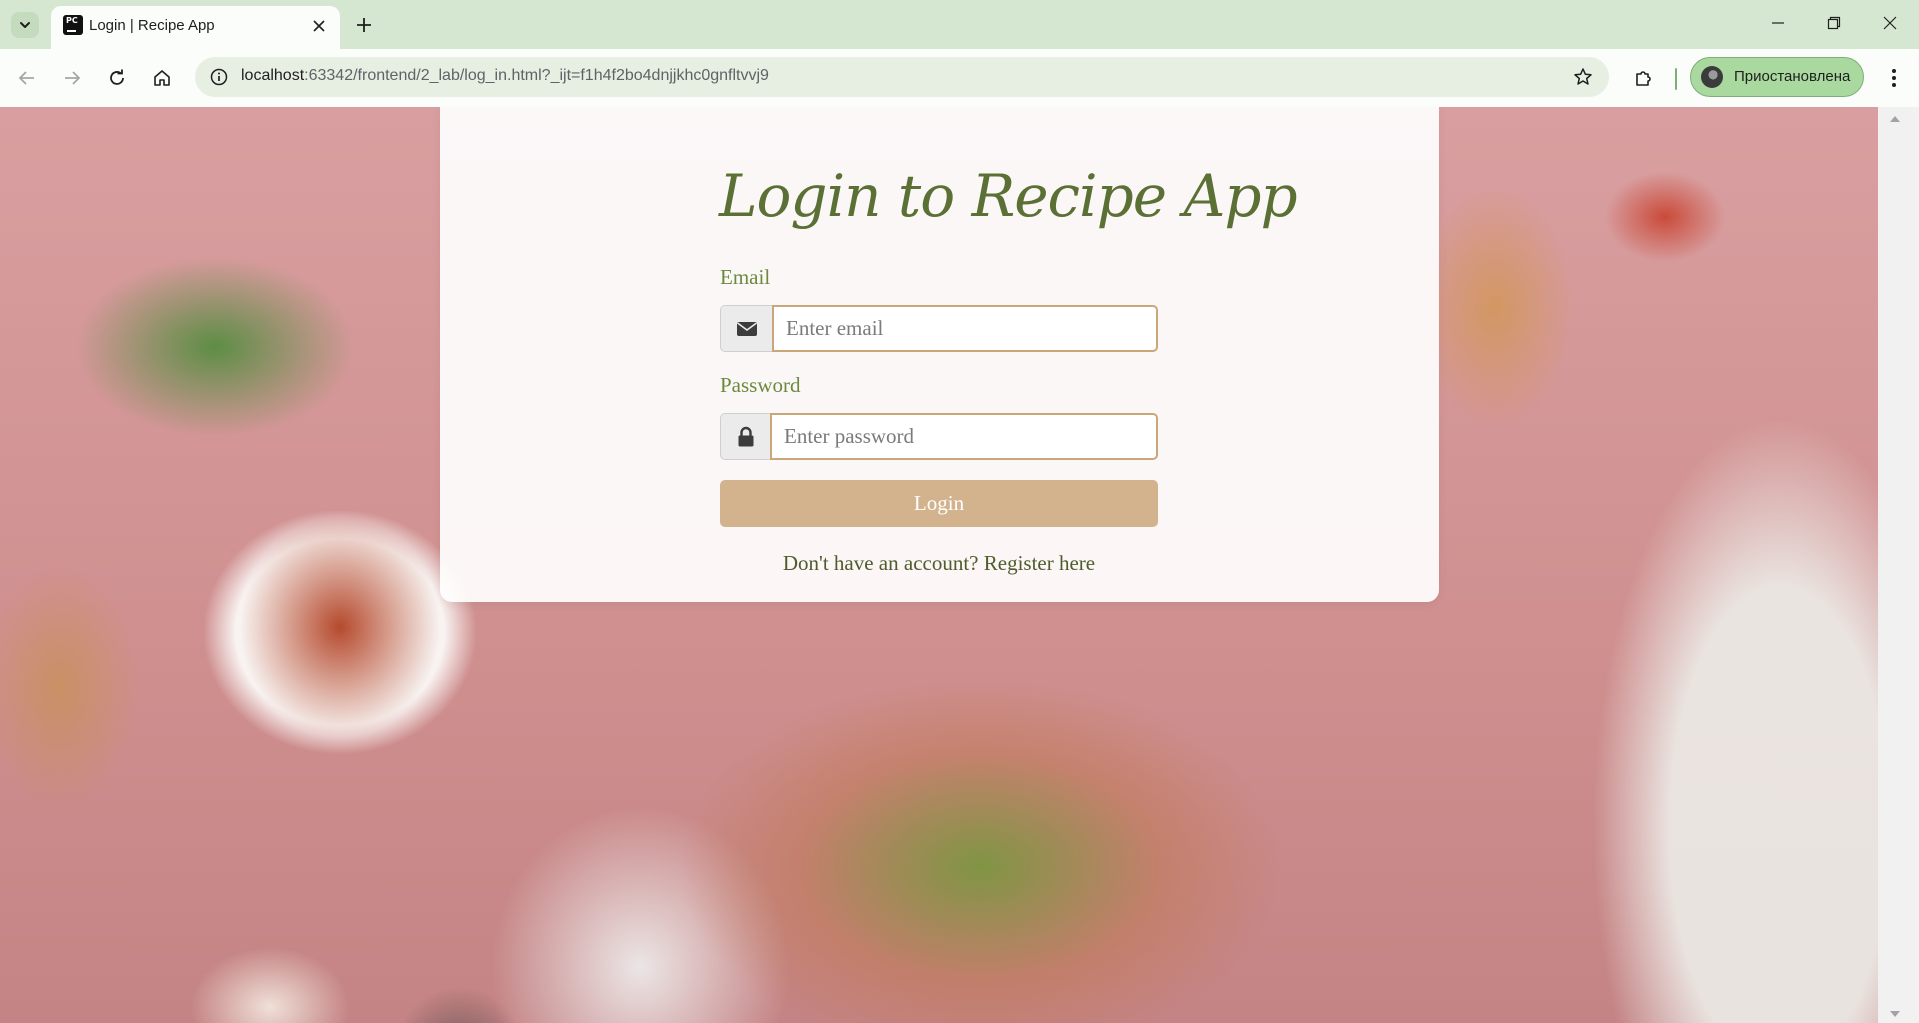 The width and height of the screenshot is (1919, 1023). I want to click on restore-button, so click(1834, 23).